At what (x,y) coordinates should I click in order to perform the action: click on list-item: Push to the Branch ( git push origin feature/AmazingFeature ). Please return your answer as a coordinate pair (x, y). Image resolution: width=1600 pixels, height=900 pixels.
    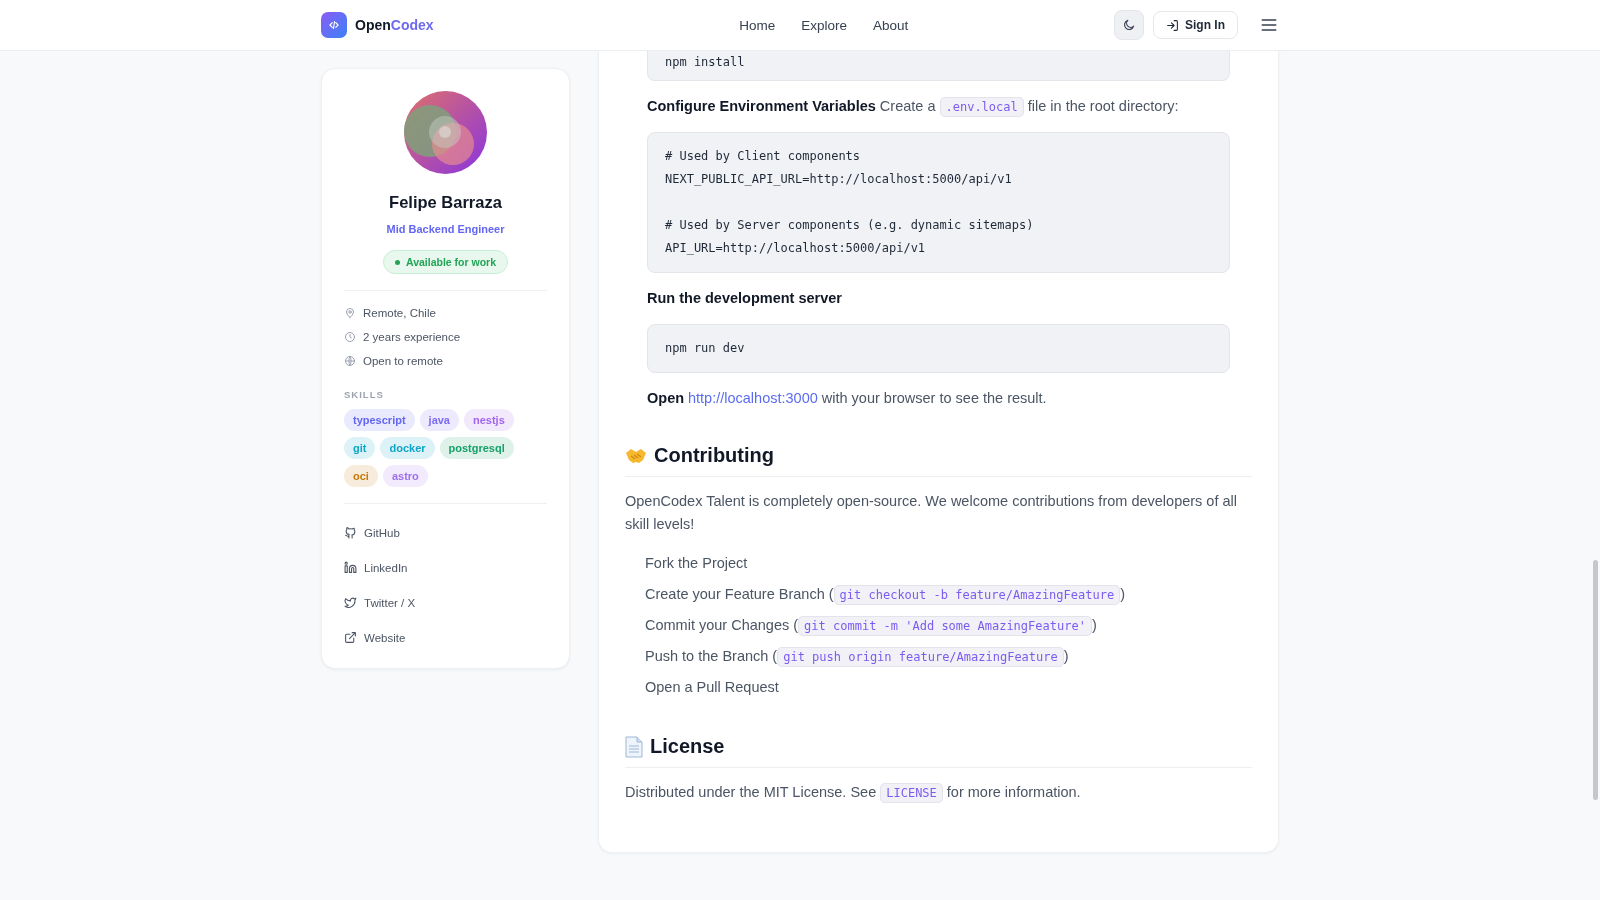
    Looking at the image, I should click on (857, 656).